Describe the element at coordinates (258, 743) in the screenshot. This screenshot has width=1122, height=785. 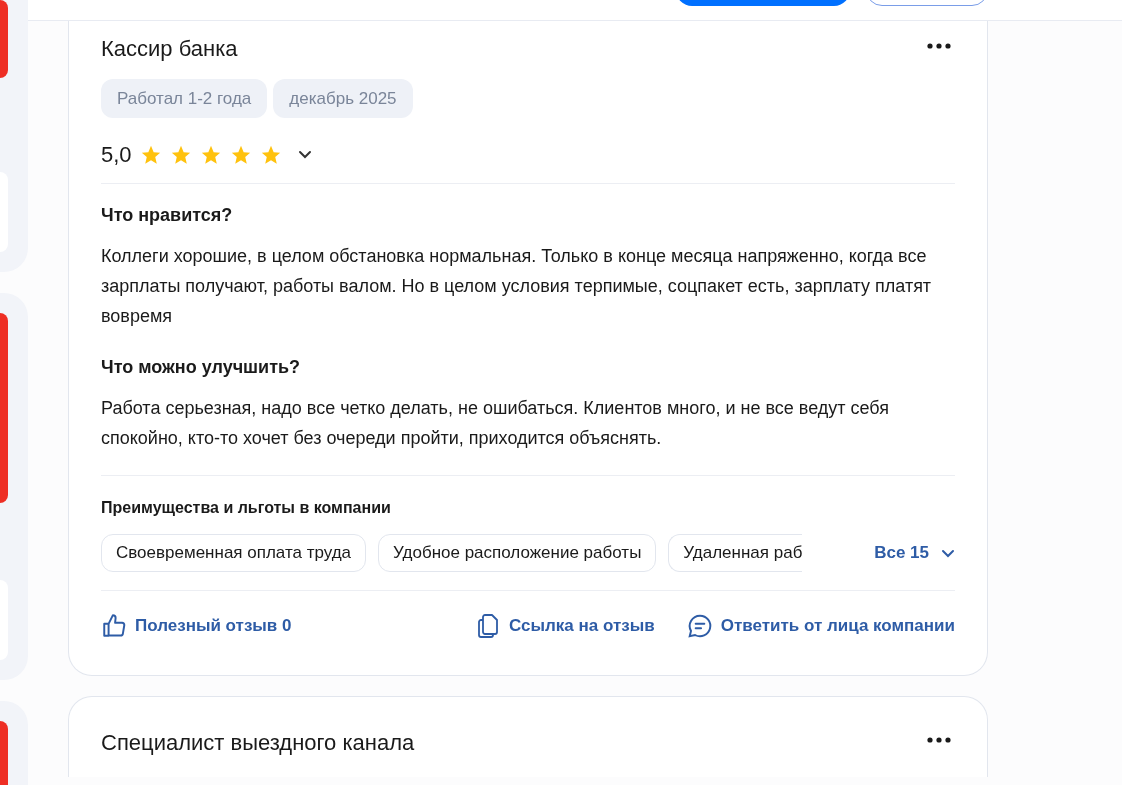
I see `job-title: Специалист выездного канала` at that location.